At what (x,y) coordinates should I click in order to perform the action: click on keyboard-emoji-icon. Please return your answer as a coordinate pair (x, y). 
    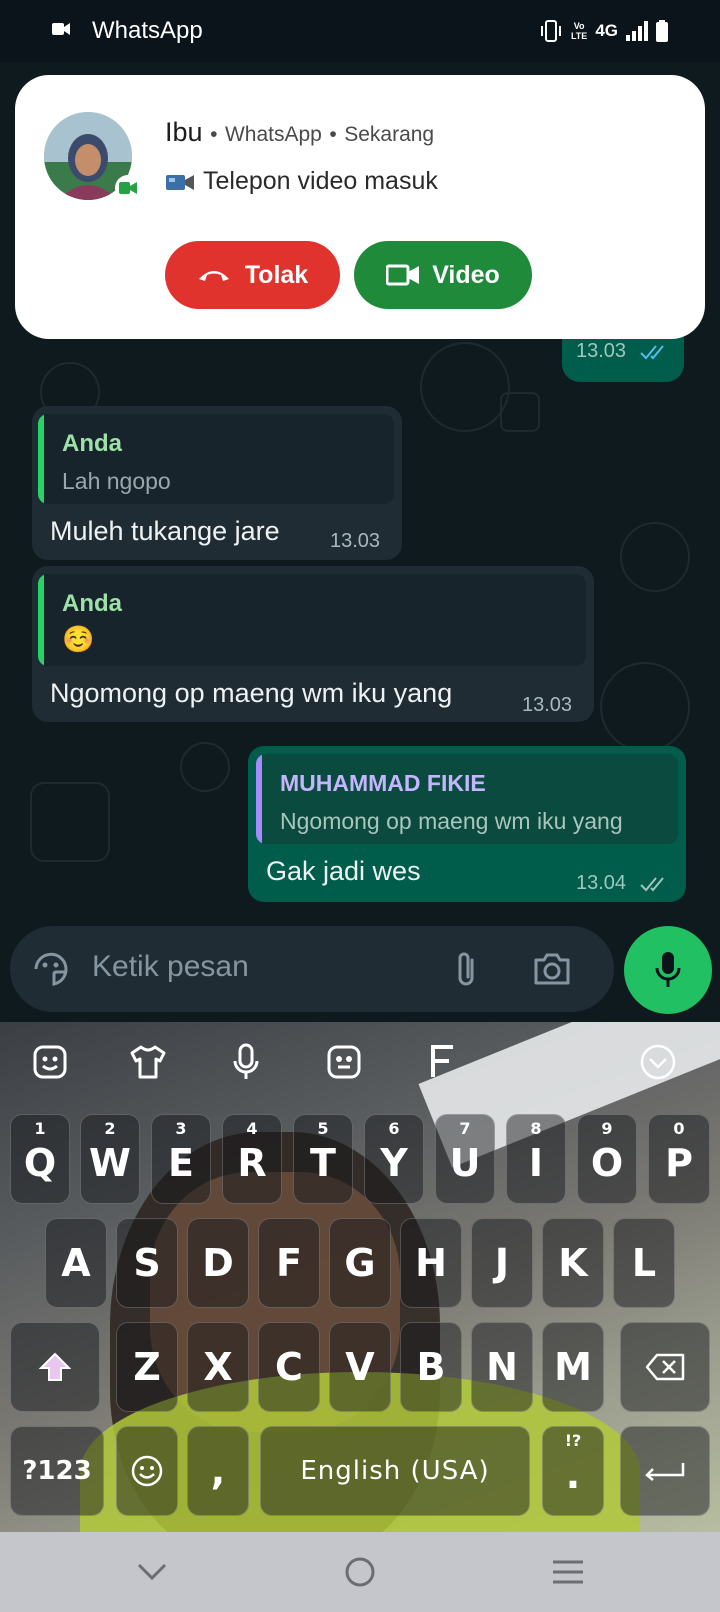
    Looking at the image, I should click on (50, 1062).